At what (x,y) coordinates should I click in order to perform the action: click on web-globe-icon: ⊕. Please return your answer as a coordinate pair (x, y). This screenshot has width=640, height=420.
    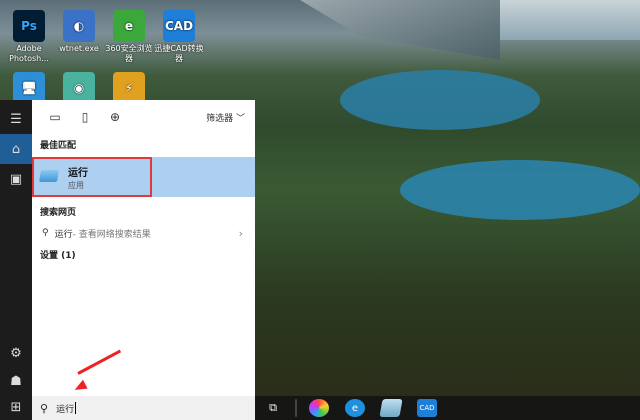
    Looking at the image, I should click on (115, 117).